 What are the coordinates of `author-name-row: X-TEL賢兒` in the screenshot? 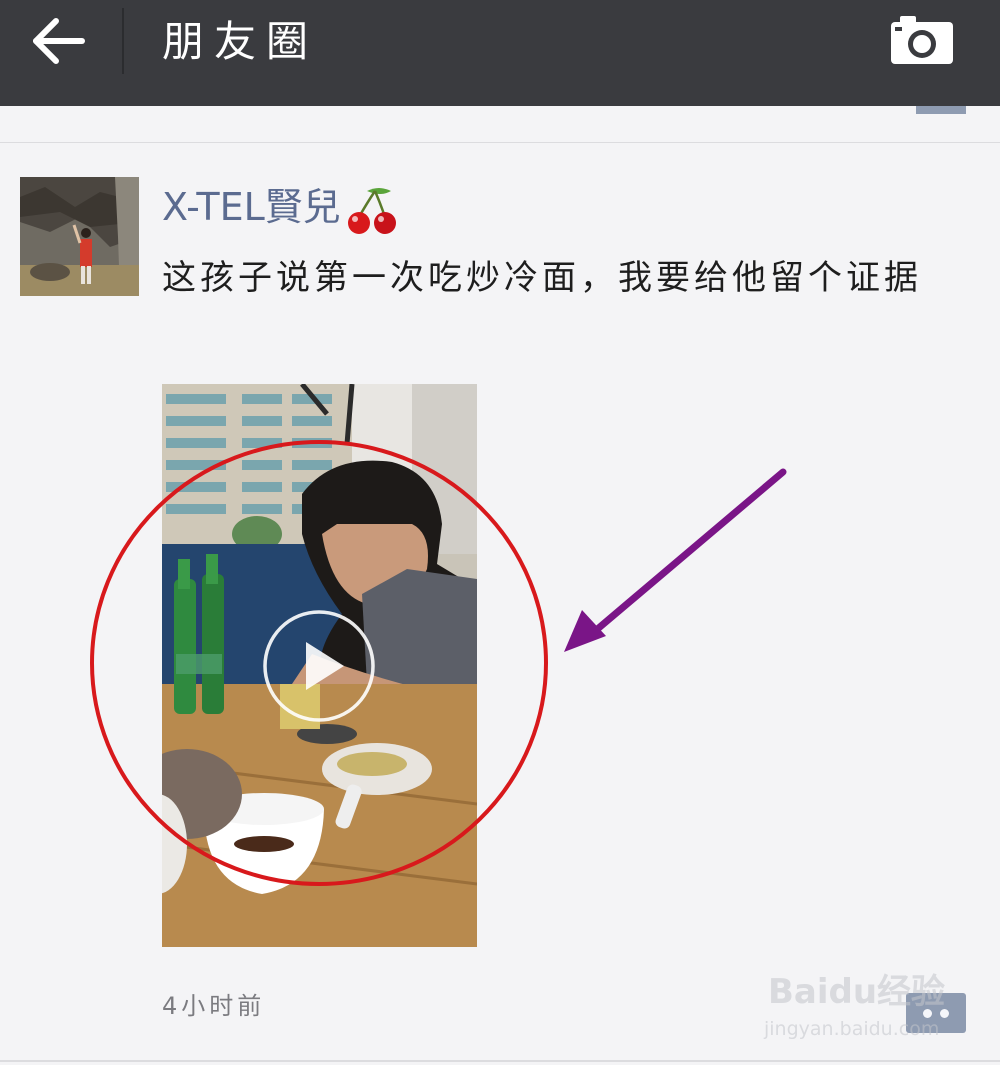 It's located at (281, 209).